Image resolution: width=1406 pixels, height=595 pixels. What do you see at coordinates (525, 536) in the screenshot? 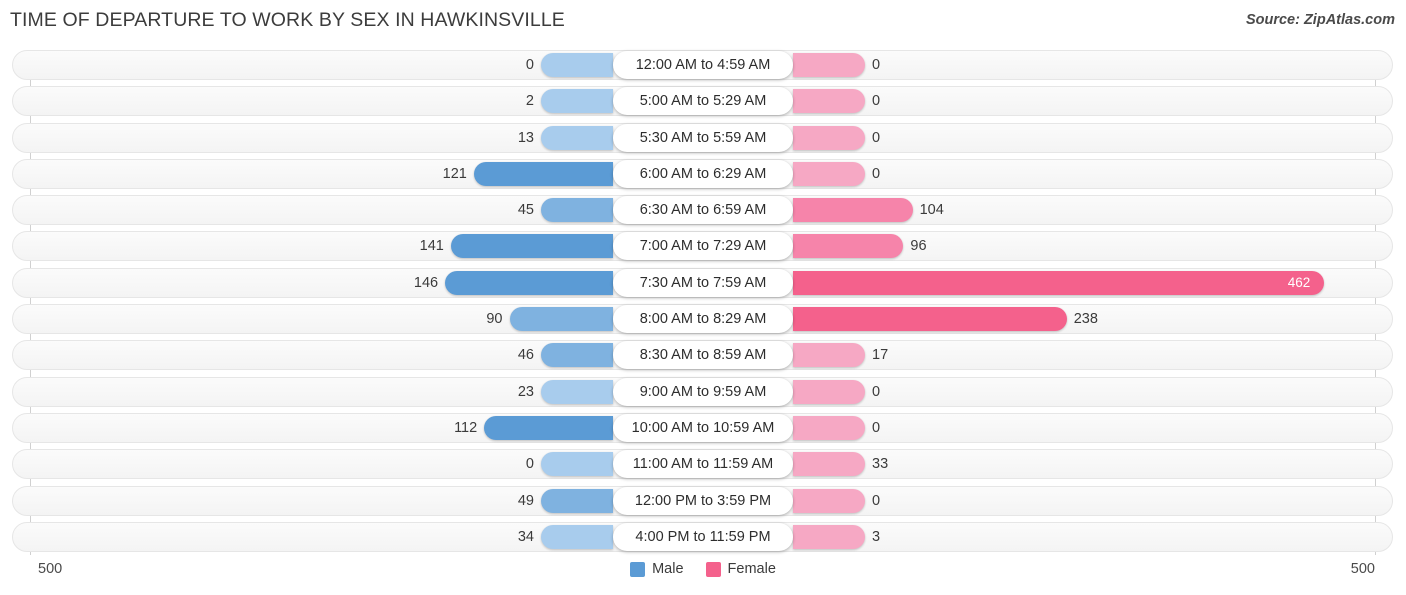
I see `value-label-male: 34` at bounding box center [525, 536].